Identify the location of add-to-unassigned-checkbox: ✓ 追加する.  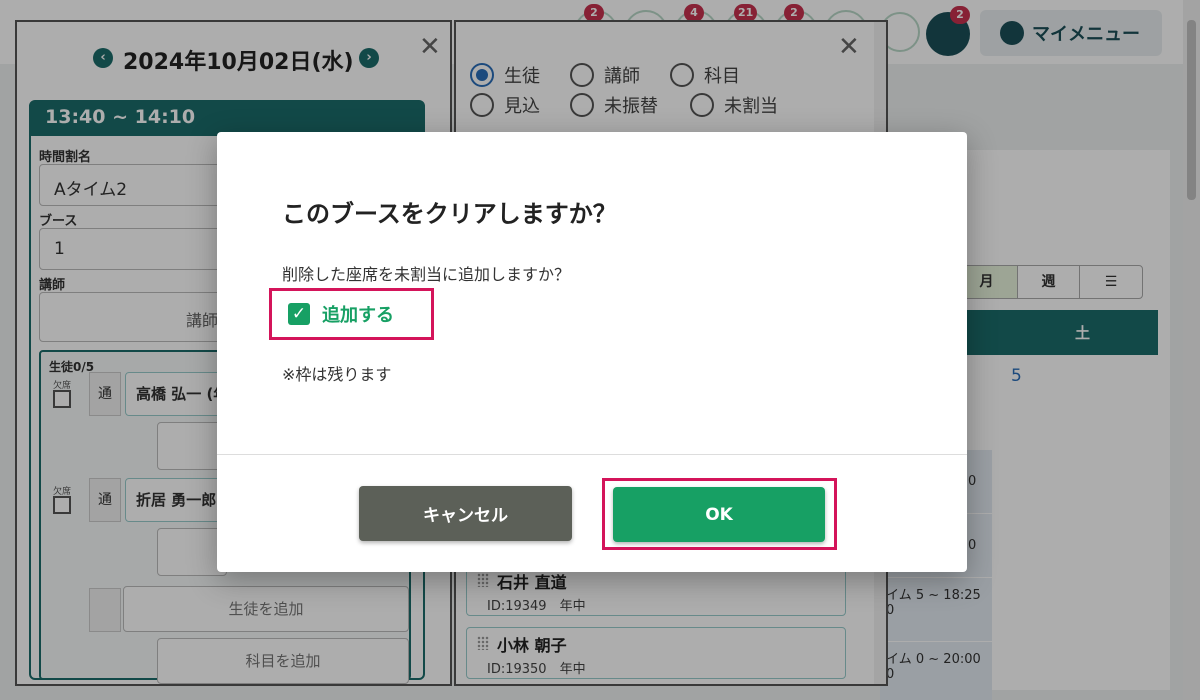
(351, 314).